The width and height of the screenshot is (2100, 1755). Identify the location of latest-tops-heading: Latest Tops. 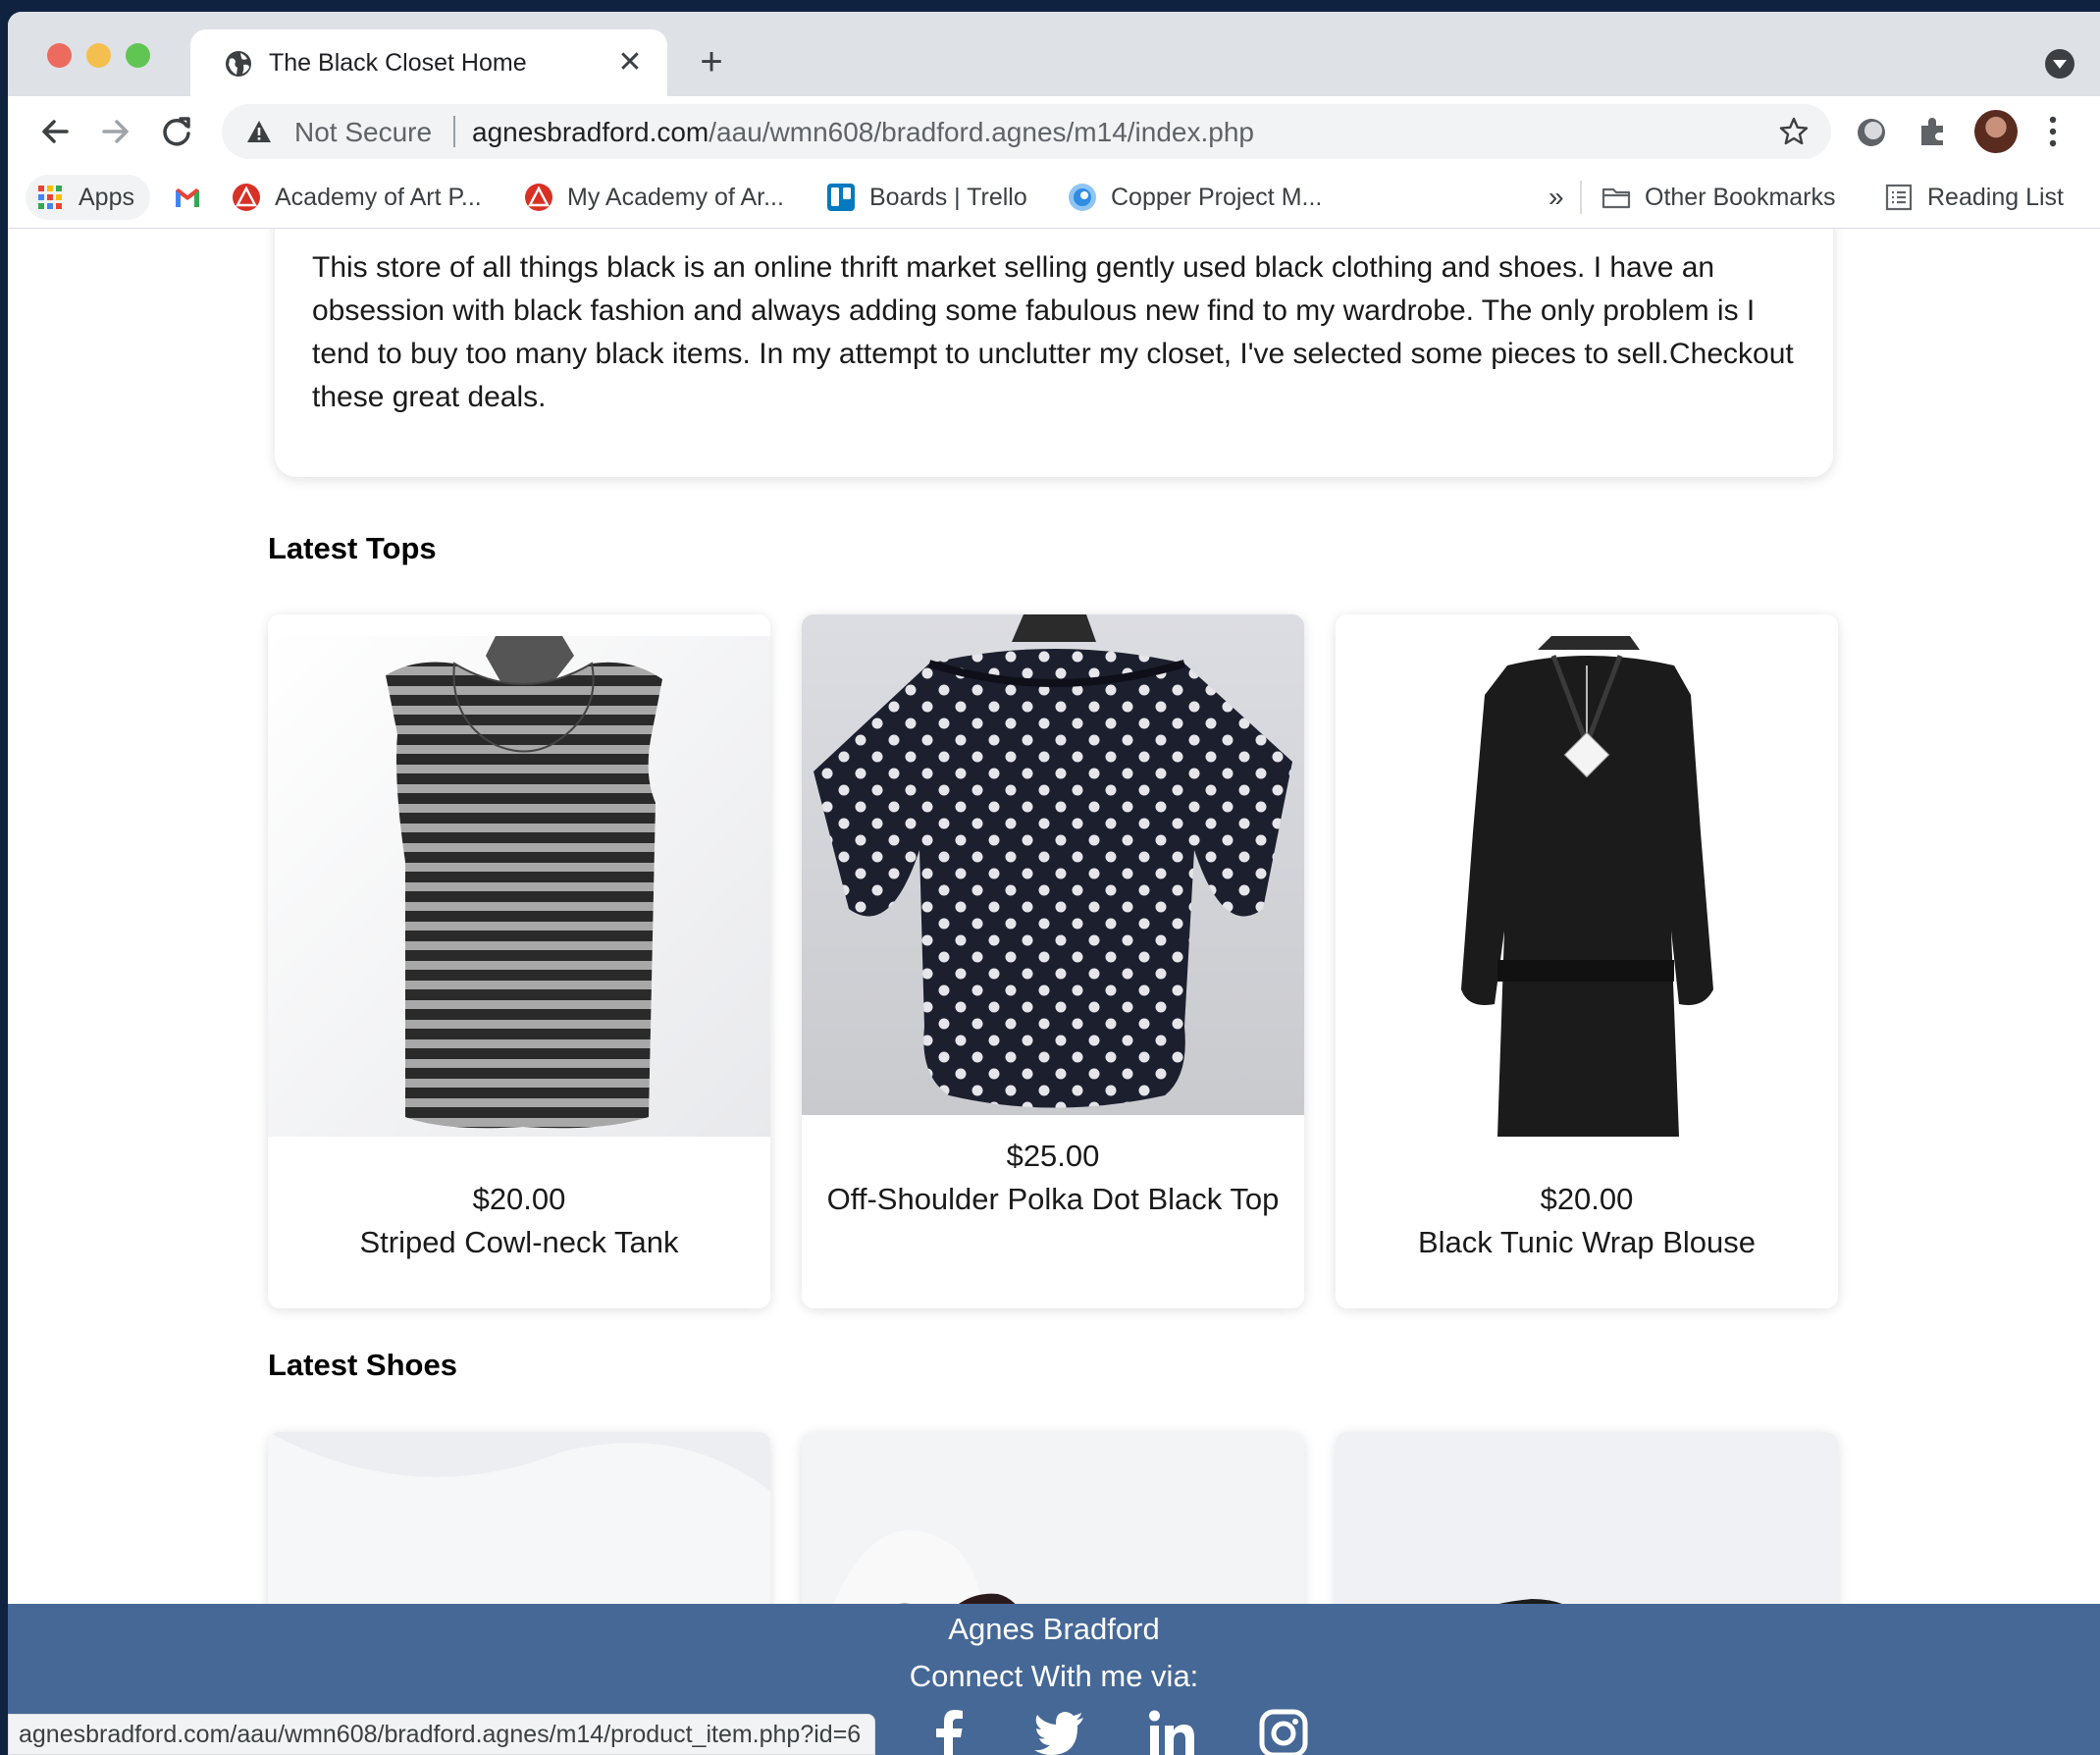
(352, 548).